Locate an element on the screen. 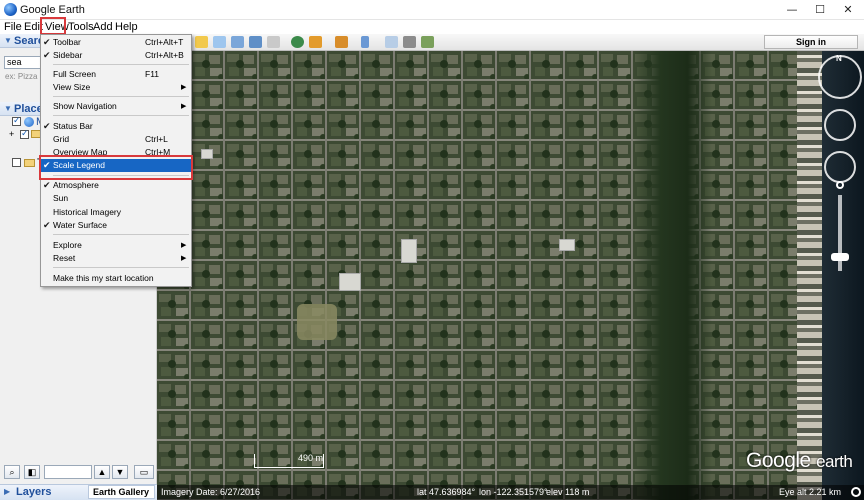 The height and width of the screenshot is (500, 864). my-places-checkbox is located at coordinates (16, 120).